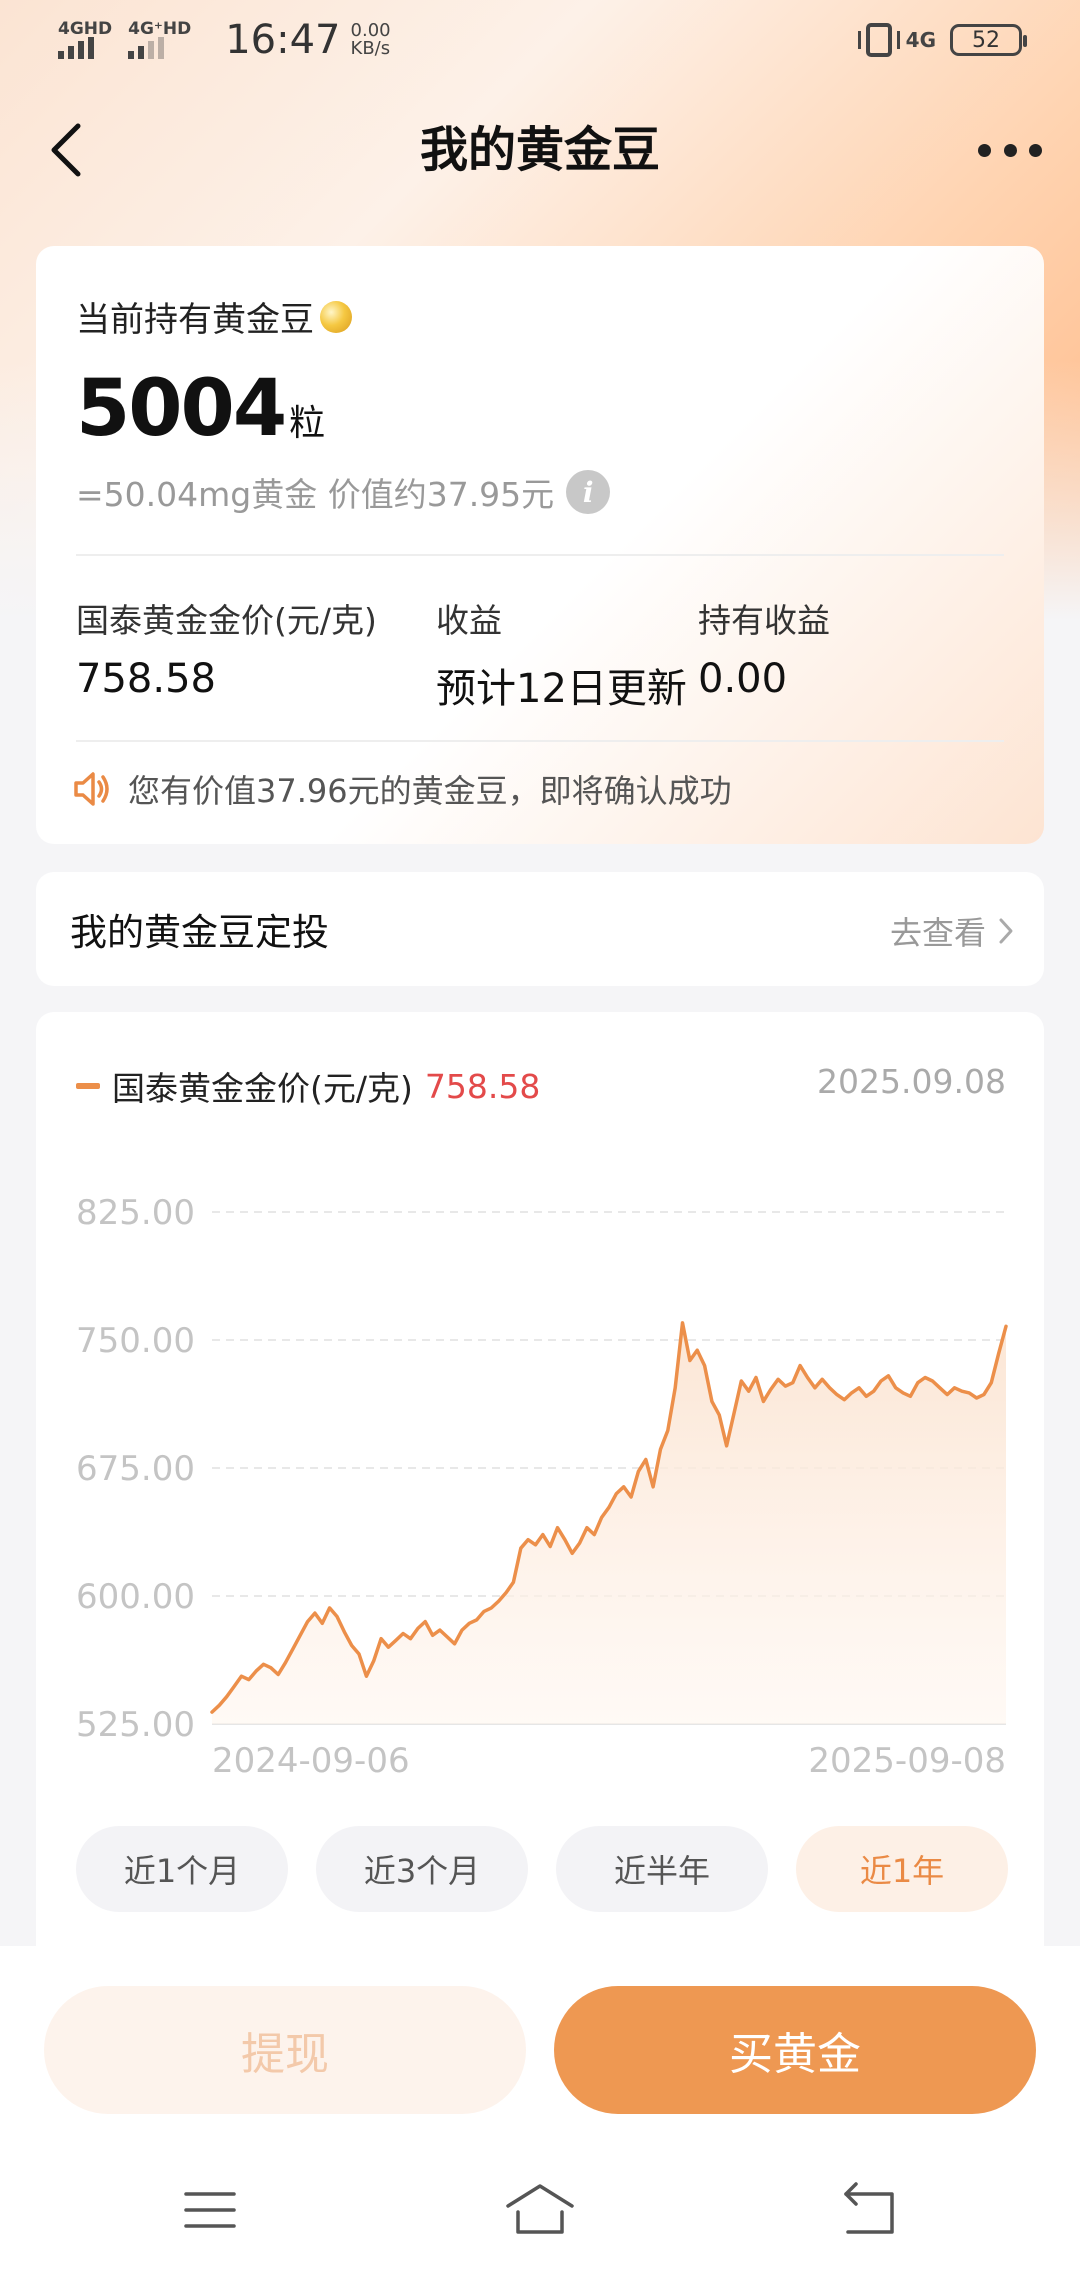 This screenshot has width=1080, height=2280. What do you see at coordinates (764, 648) in the screenshot?
I see `stat-holding-income: 持有收益 0.00` at bounding box center [764, 648].